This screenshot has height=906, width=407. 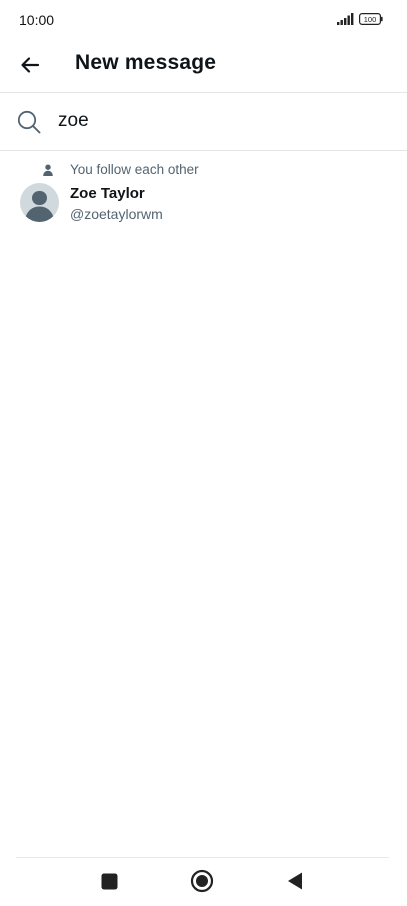 I want to click on nav-back-button, so click(x=295, y=881).